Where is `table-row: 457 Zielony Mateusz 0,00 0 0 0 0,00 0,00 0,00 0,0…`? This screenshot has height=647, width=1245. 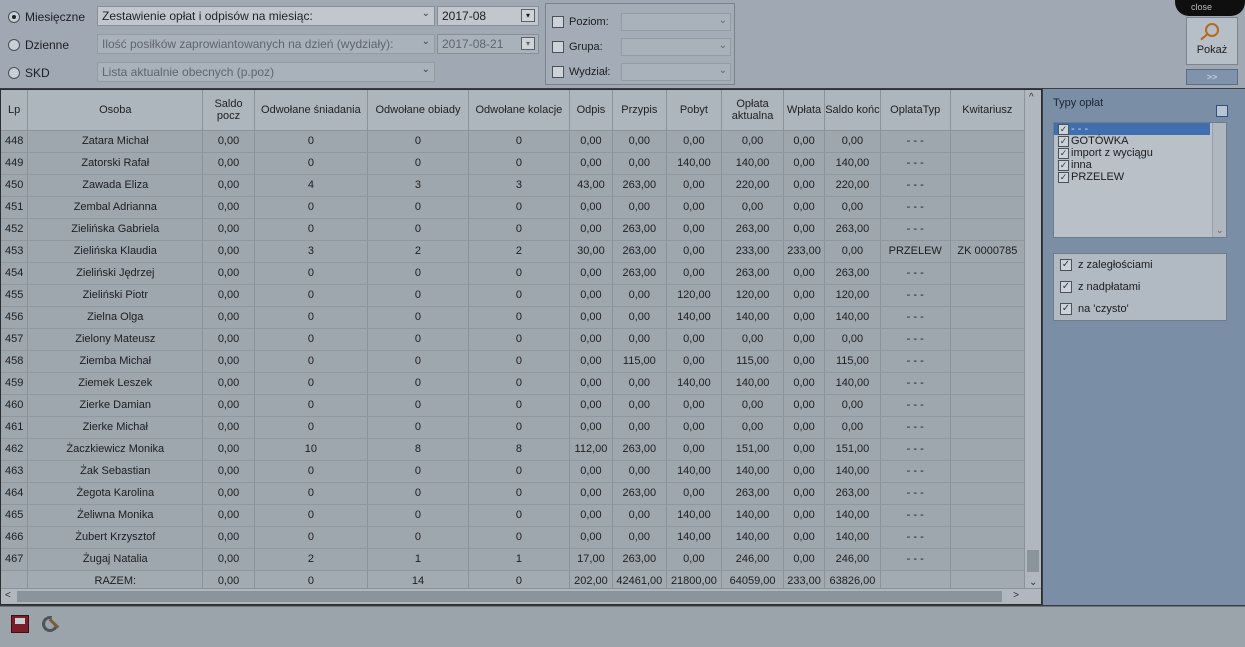 table-row: 457 Zielony Mateusz 0,00 0 0 0 0,00 0,00 0,00 0,0… is located at coordinates (513, 339).